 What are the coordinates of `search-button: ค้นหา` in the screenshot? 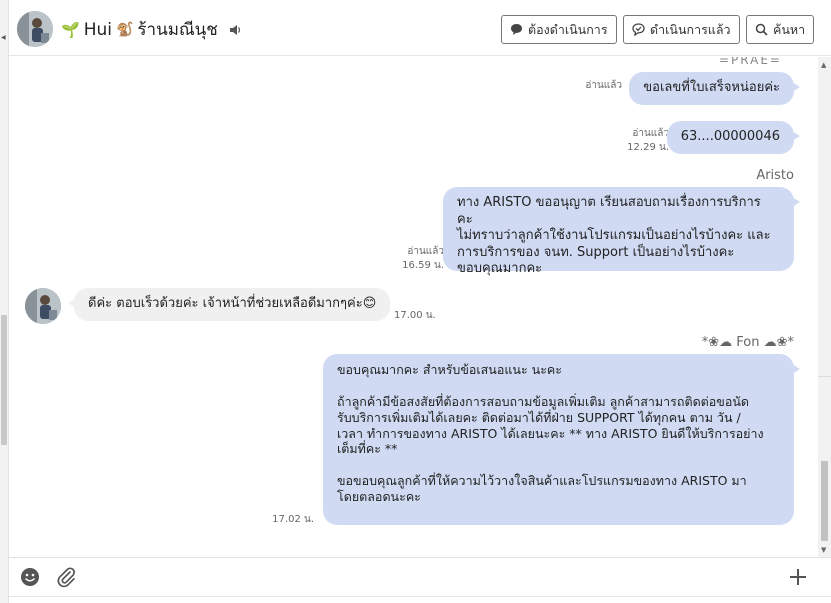 It's located at (780, 29).